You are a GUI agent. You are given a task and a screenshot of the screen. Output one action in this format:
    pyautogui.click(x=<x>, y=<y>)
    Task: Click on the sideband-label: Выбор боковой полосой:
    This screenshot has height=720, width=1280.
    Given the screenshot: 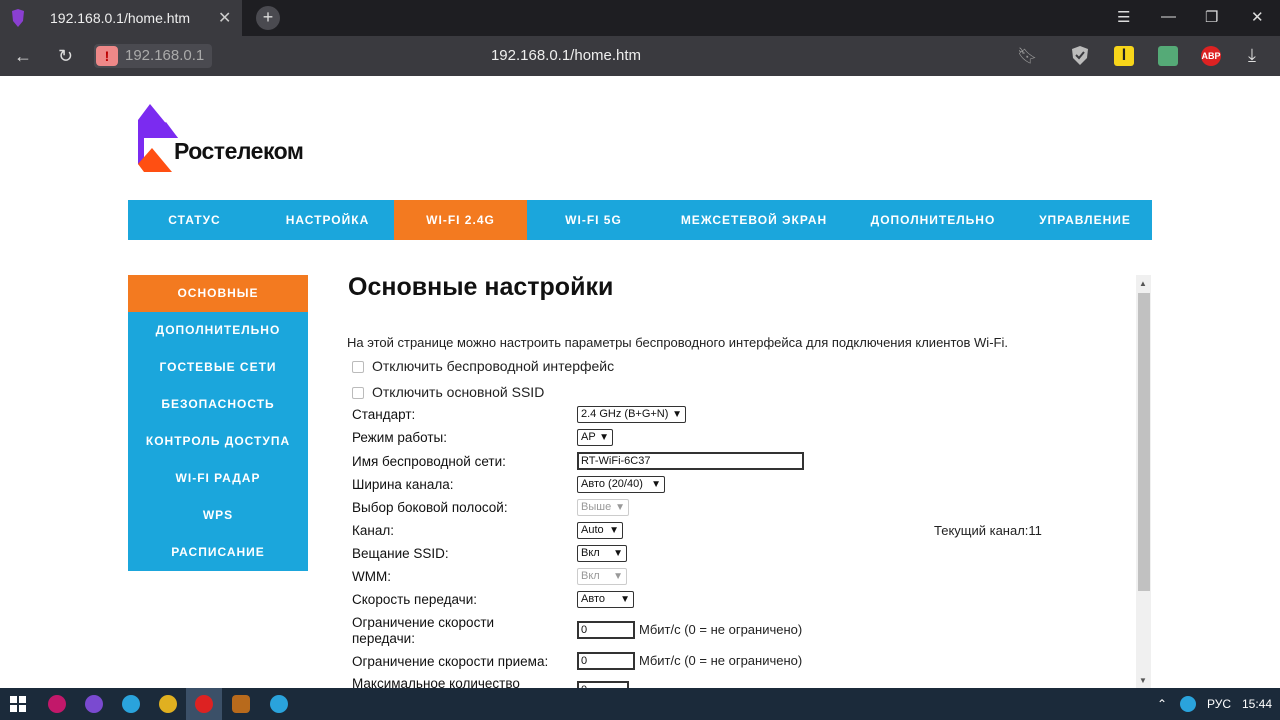 What is the action you would take?
    pyautogui.click(x=430, y=507)
    